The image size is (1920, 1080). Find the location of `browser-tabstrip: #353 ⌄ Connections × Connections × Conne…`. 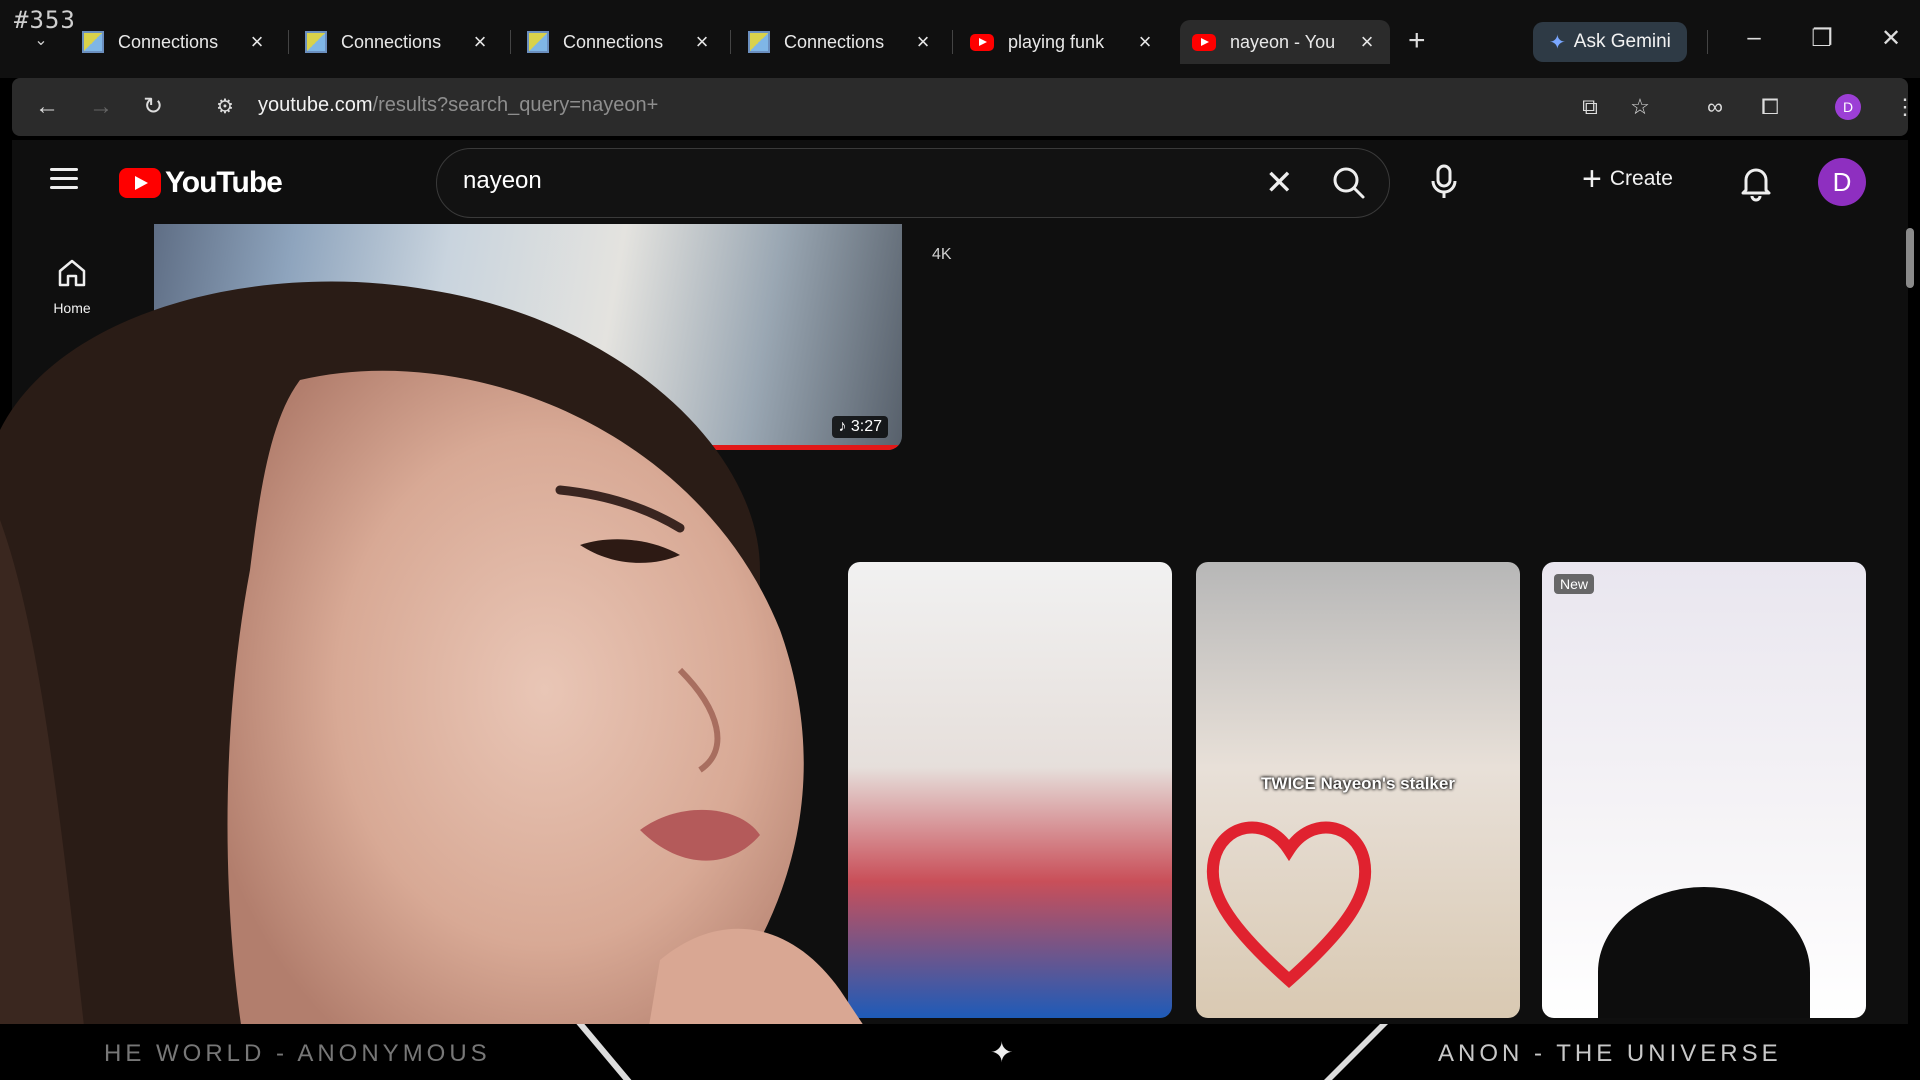

browser-tabstrip: #353 ⌄ Connections × Connections × Conne… is located at coordinates (960, 39).